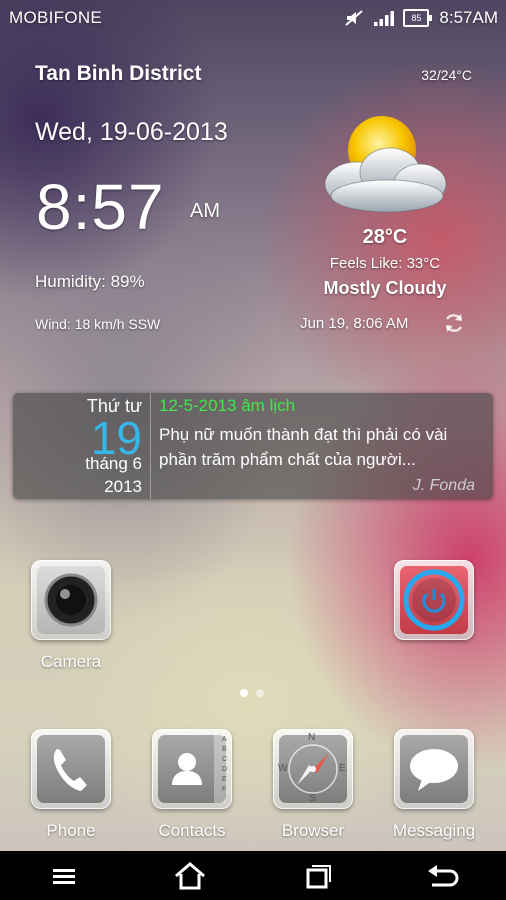 This screenshot has height=900, width=506. I want to click on contacts-index-strip: ABCDEF, so click(225, 764).